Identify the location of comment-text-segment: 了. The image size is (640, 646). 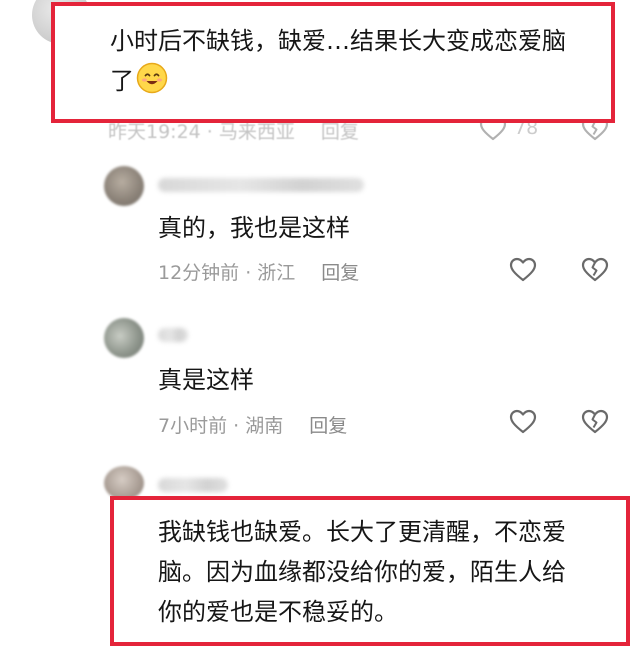
(122, 81).